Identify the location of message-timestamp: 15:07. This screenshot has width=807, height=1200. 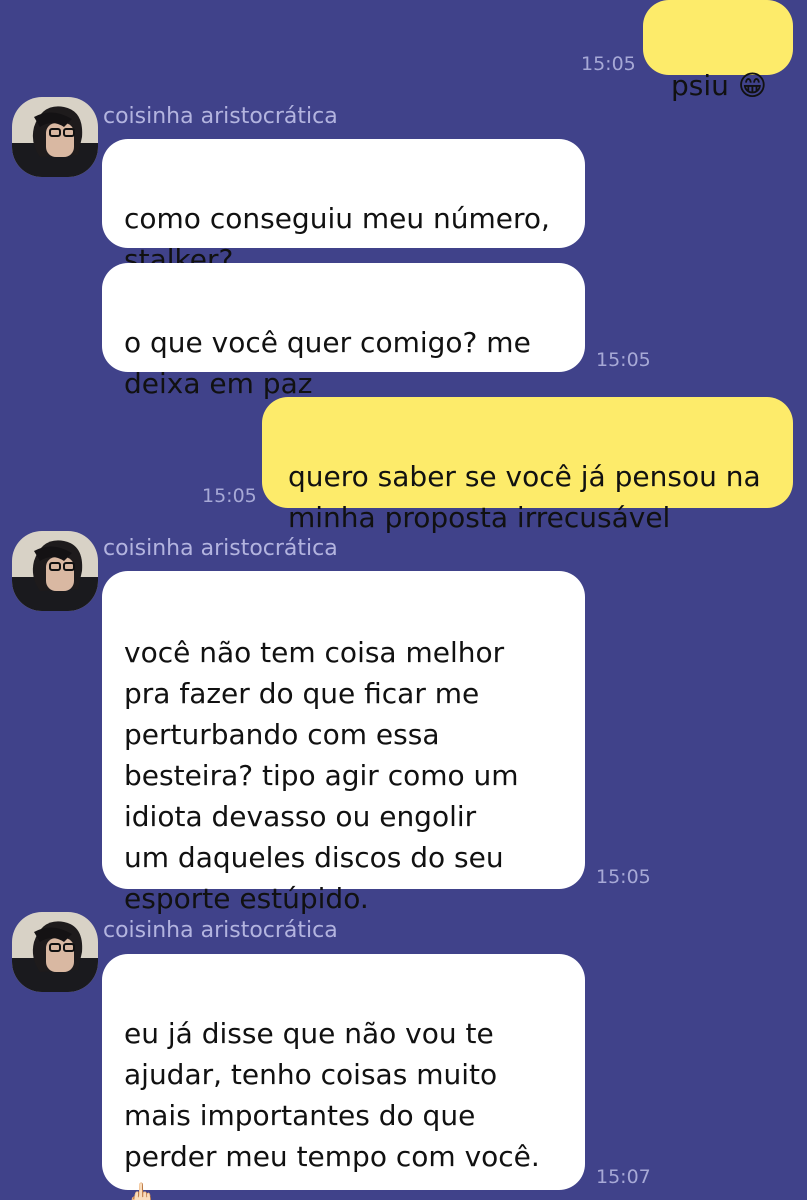
(623, 1177).